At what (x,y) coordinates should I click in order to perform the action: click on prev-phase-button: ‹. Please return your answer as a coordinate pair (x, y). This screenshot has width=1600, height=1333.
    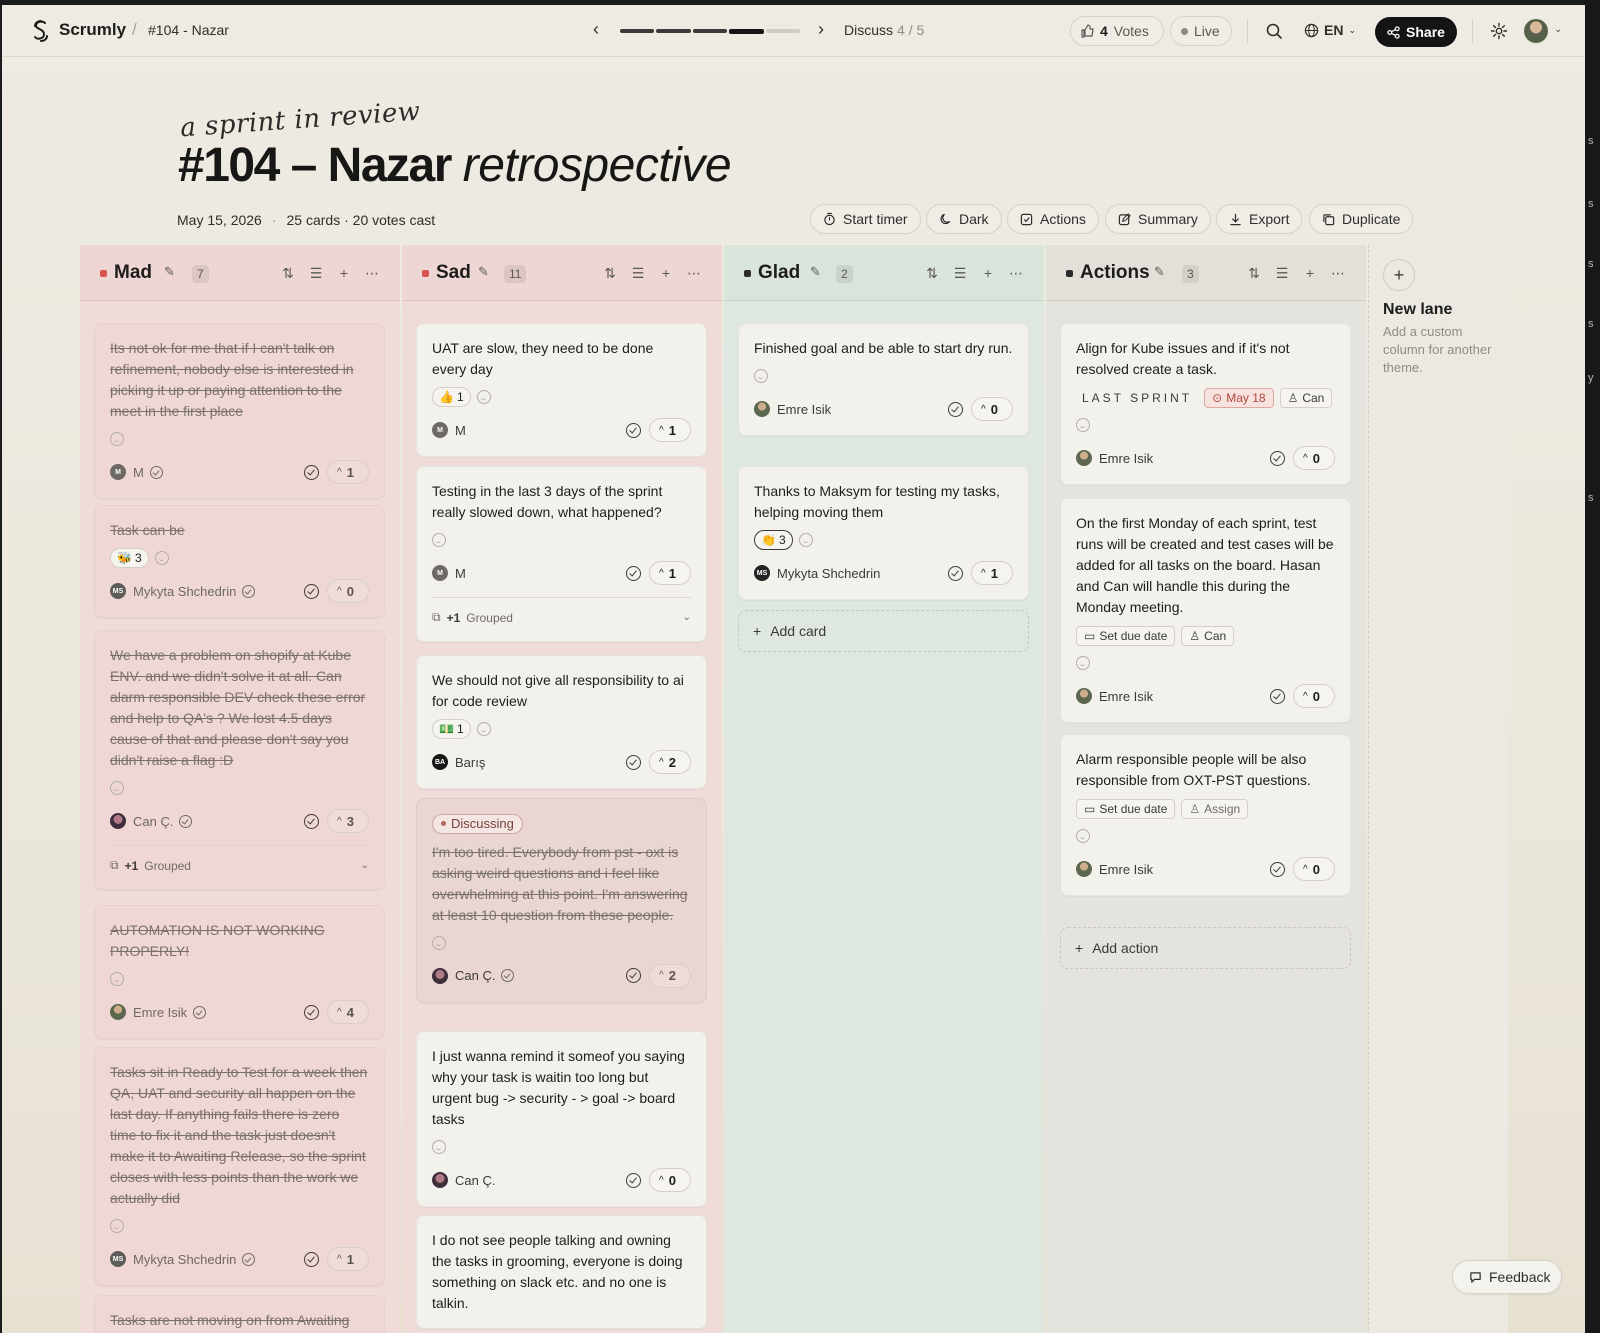
    Looking at the image, I should click on (596, 29).